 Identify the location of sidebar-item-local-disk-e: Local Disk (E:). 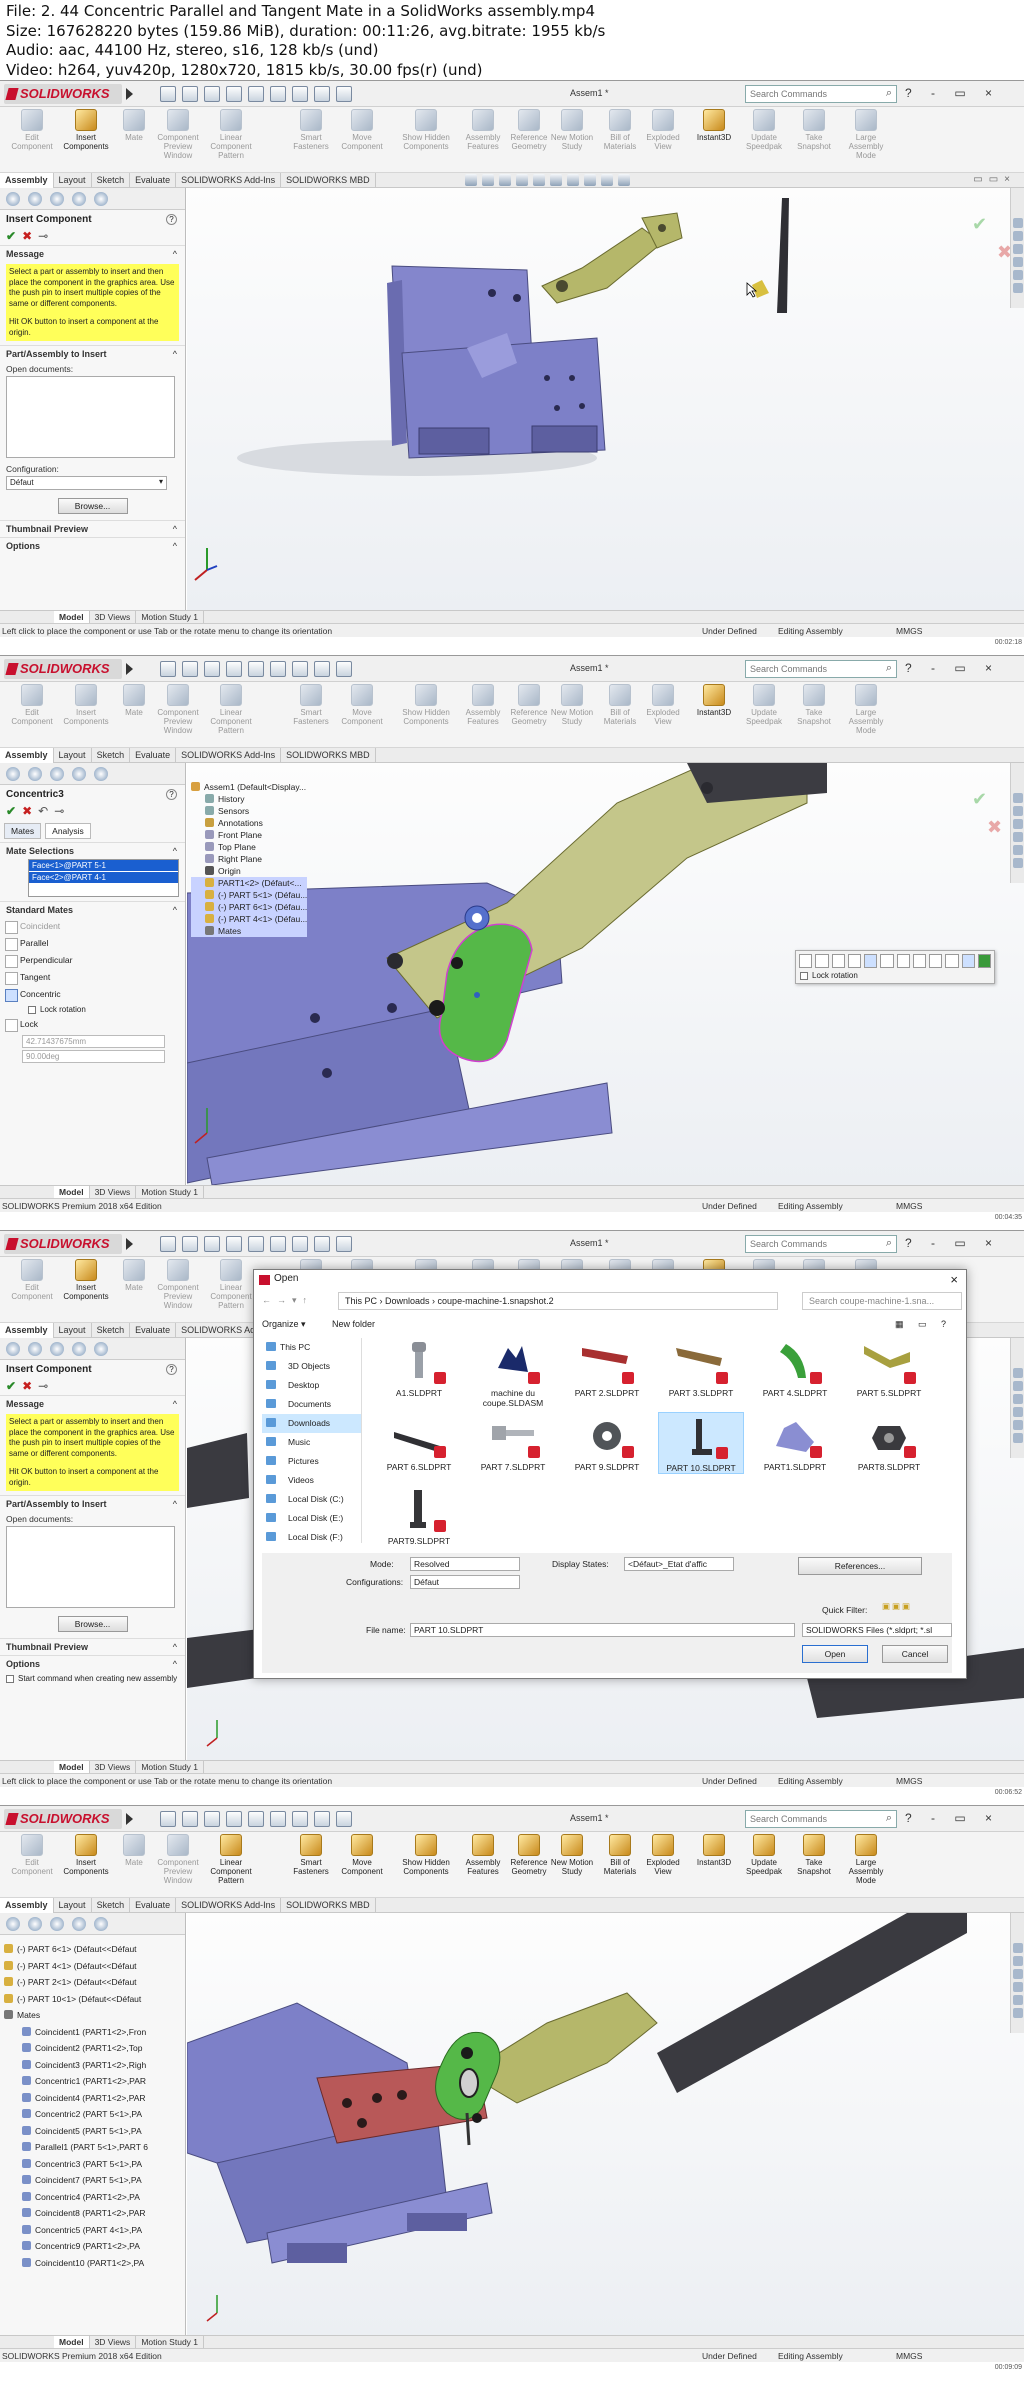
(311, 1518).